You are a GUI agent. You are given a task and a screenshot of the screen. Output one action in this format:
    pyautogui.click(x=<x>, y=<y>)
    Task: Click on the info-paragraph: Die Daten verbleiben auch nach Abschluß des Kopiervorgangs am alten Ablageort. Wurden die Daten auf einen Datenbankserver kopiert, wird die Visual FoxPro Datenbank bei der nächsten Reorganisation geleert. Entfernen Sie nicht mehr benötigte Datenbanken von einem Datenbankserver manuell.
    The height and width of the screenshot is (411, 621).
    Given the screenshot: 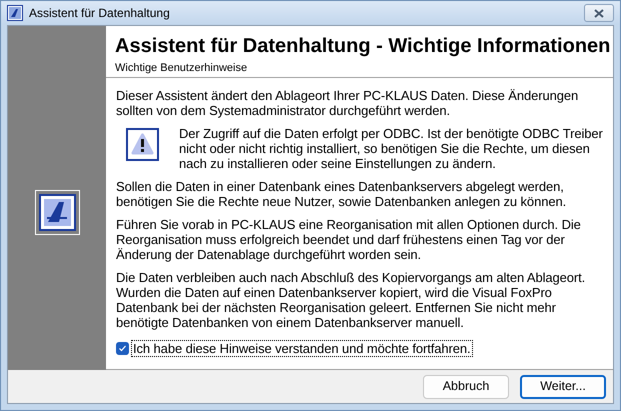 What is the action you would take?
    pyautogui.click(x=351, y=300)
    